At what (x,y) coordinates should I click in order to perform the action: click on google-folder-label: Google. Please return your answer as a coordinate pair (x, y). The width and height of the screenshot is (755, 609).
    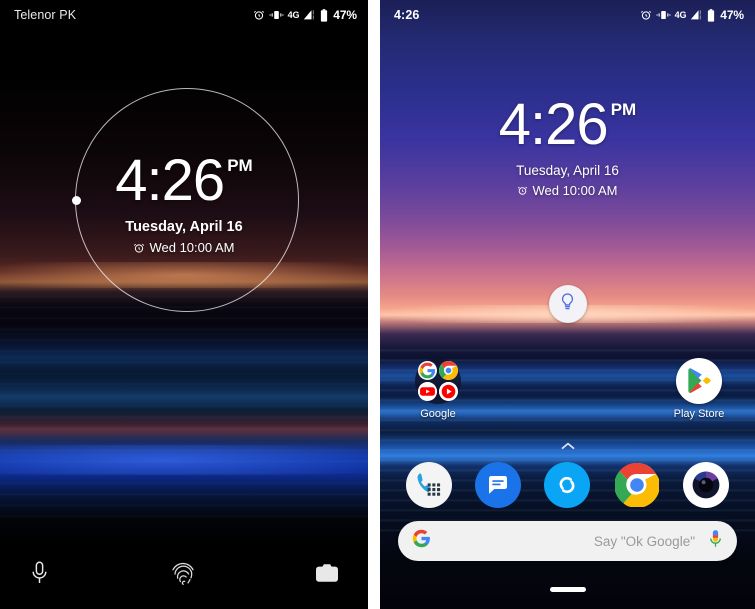
    Looking at the image, I should click on (438, 414).